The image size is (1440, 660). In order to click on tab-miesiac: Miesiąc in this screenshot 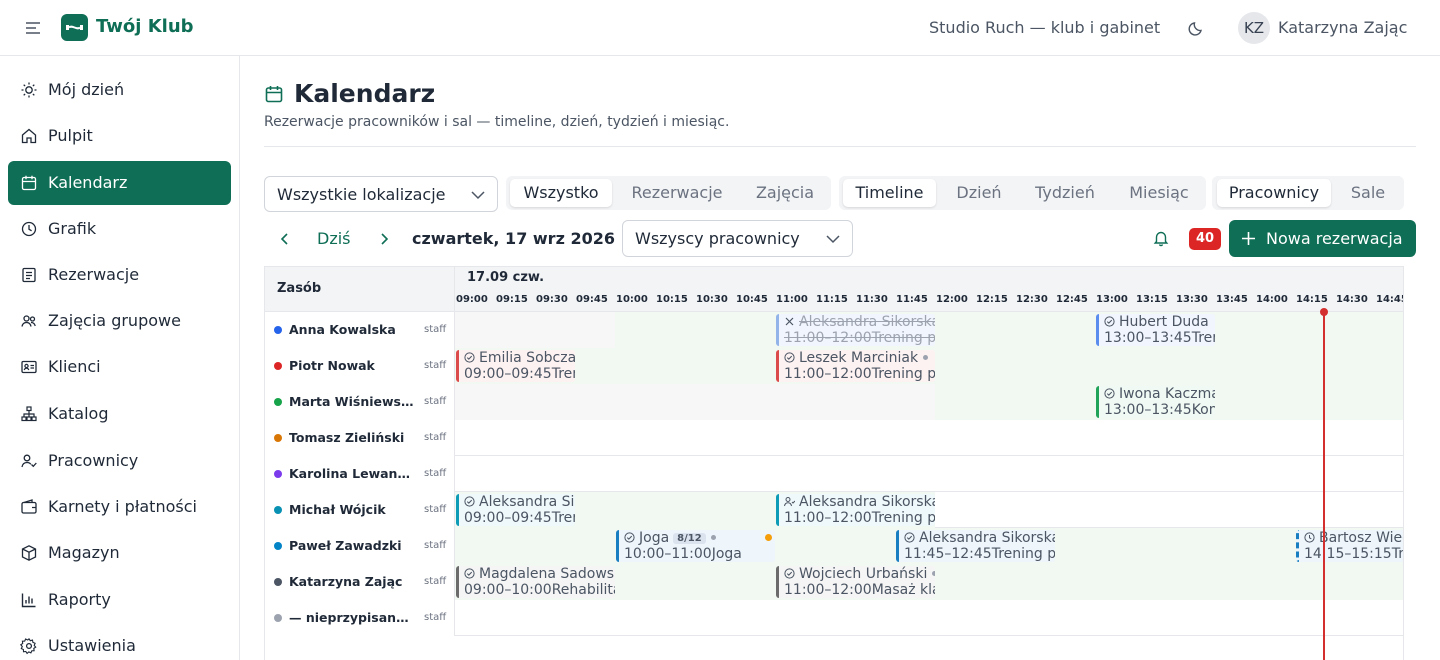, I will do `click(1159, 193)`.